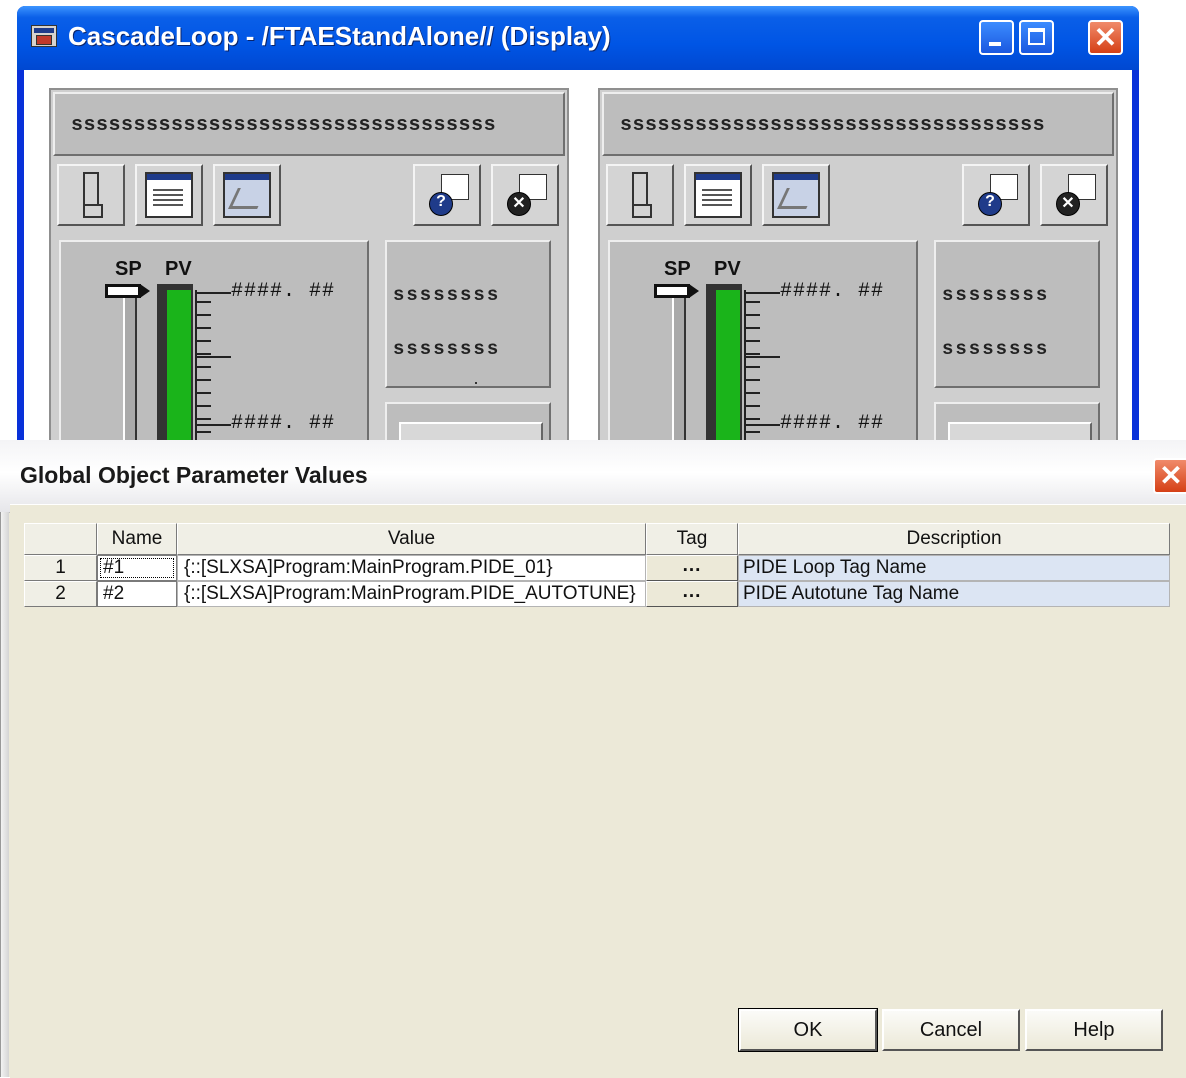 The width and height of the screenshot is (1186, 1078). Describe the element at coordinates (411, 568) in the screenshot. I see `value-cell: {::[SLXSA]Program:MainProgram.PIDE_01}` at that location.